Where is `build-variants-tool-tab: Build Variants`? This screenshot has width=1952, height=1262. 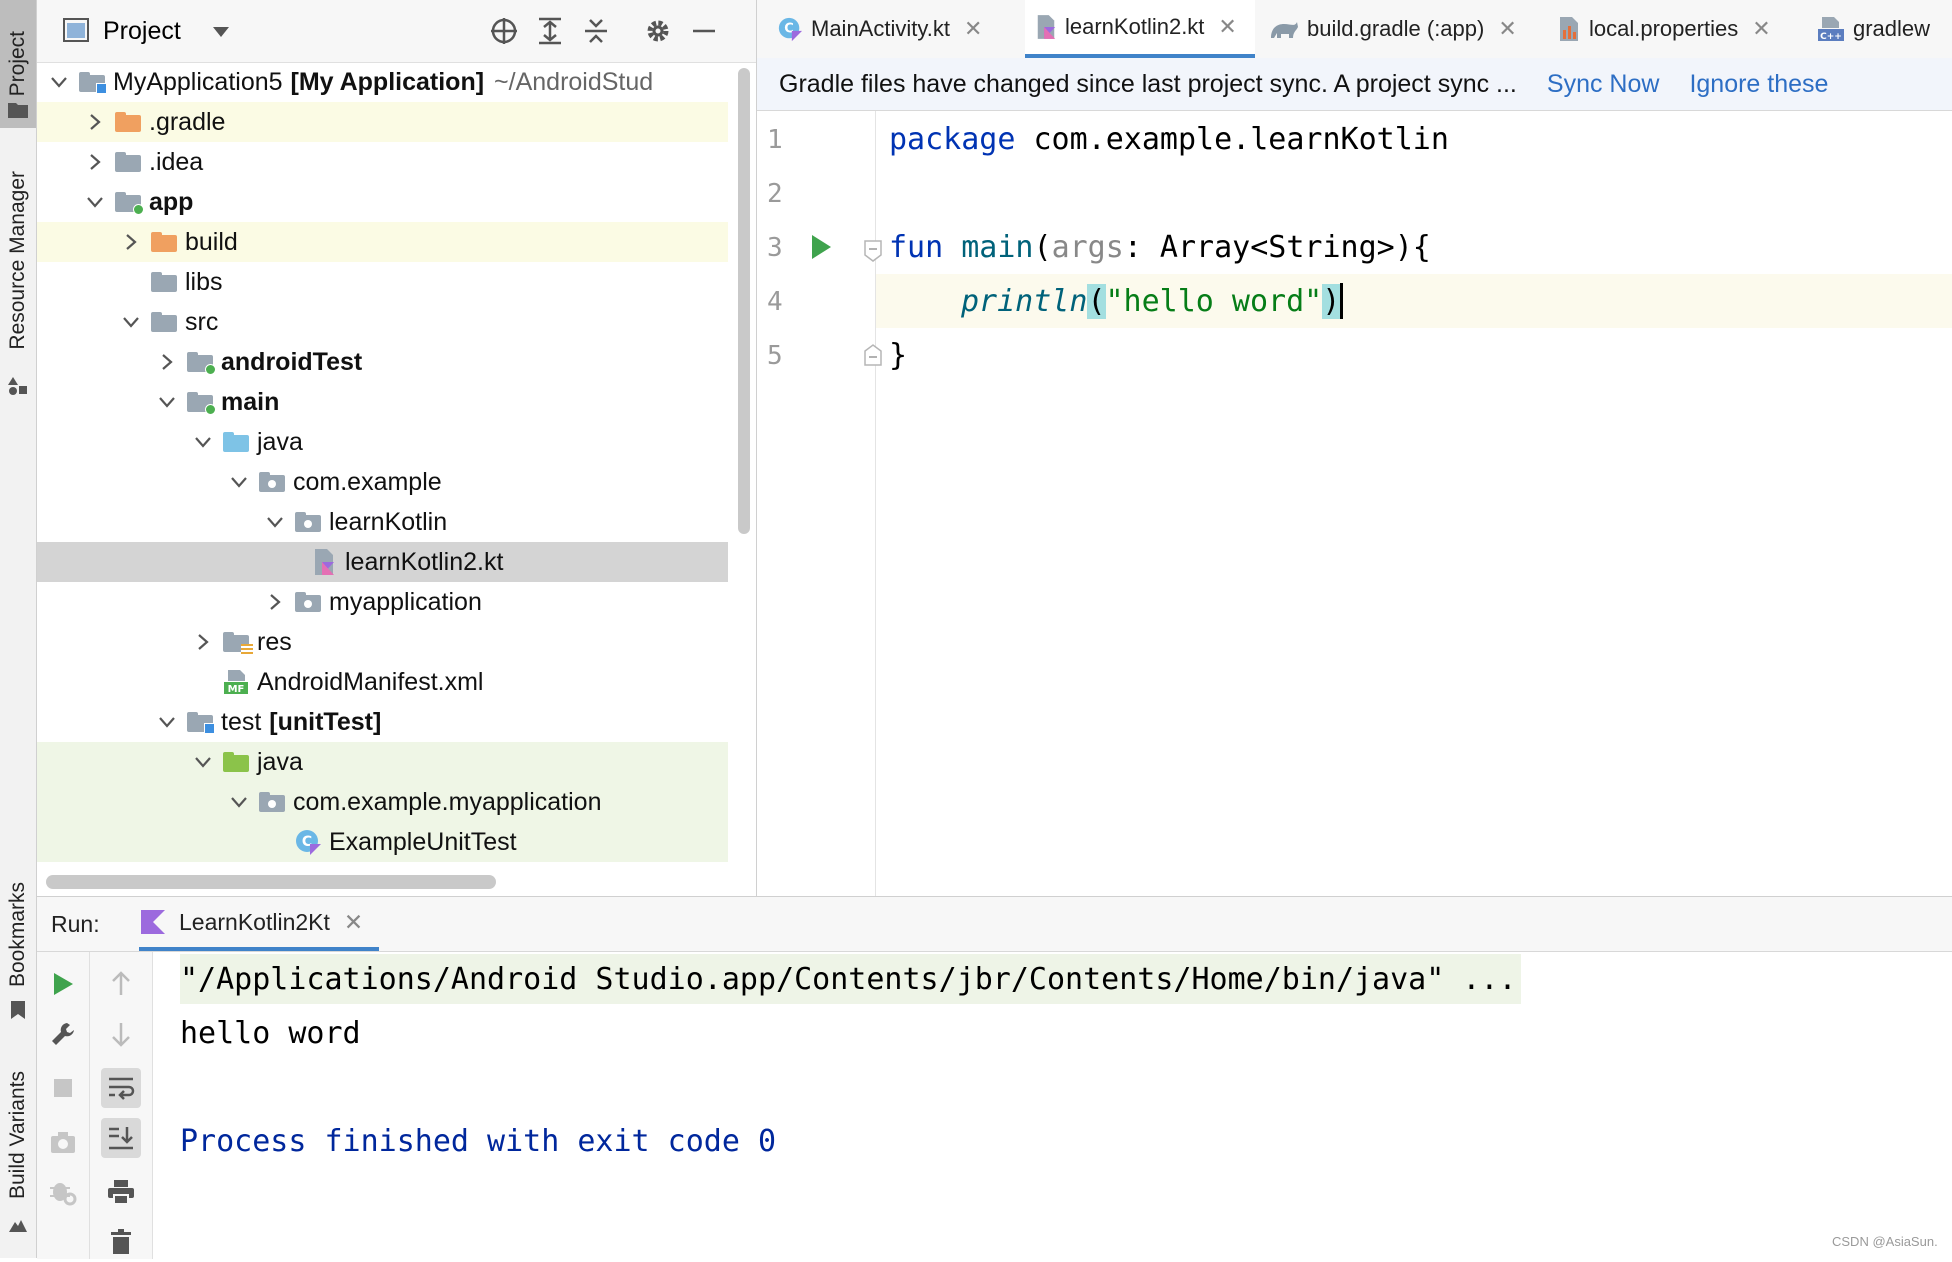 build-variants-tool-tab: Build Variants is located at coordinates (18, 1135).